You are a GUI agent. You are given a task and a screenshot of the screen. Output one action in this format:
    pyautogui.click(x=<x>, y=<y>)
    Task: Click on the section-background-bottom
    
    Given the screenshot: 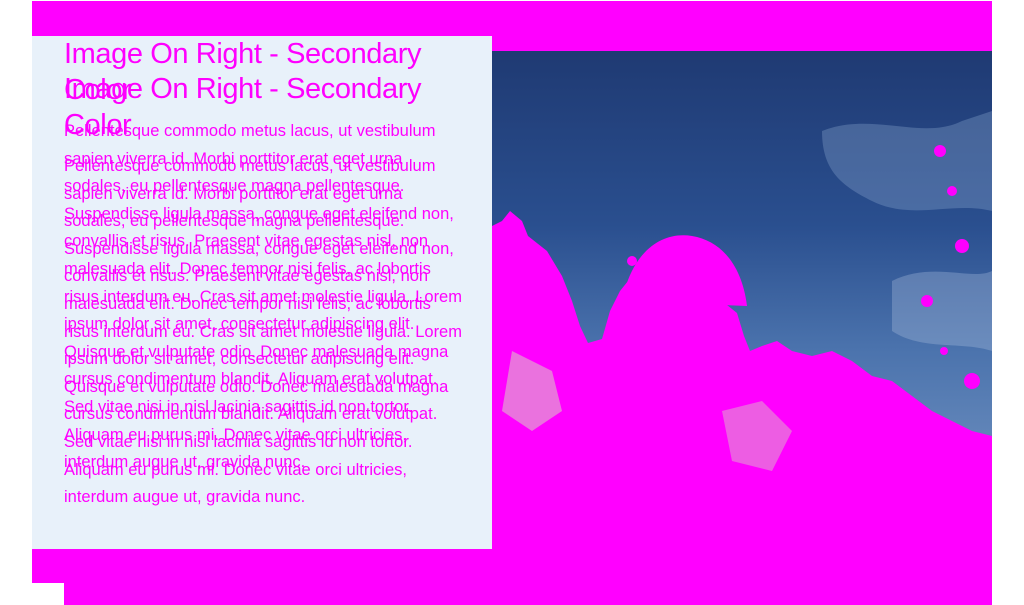 What is the action you would take?
    pyautogui.click(x=528, y=594)
    